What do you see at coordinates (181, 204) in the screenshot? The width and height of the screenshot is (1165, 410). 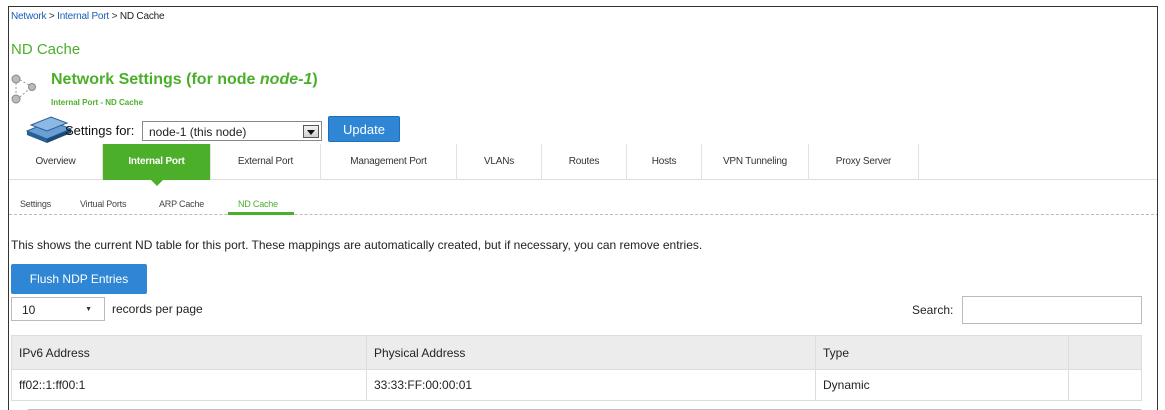 I see `subtab-arp-cache: ARP Cache` at bounding box center [181, 204].